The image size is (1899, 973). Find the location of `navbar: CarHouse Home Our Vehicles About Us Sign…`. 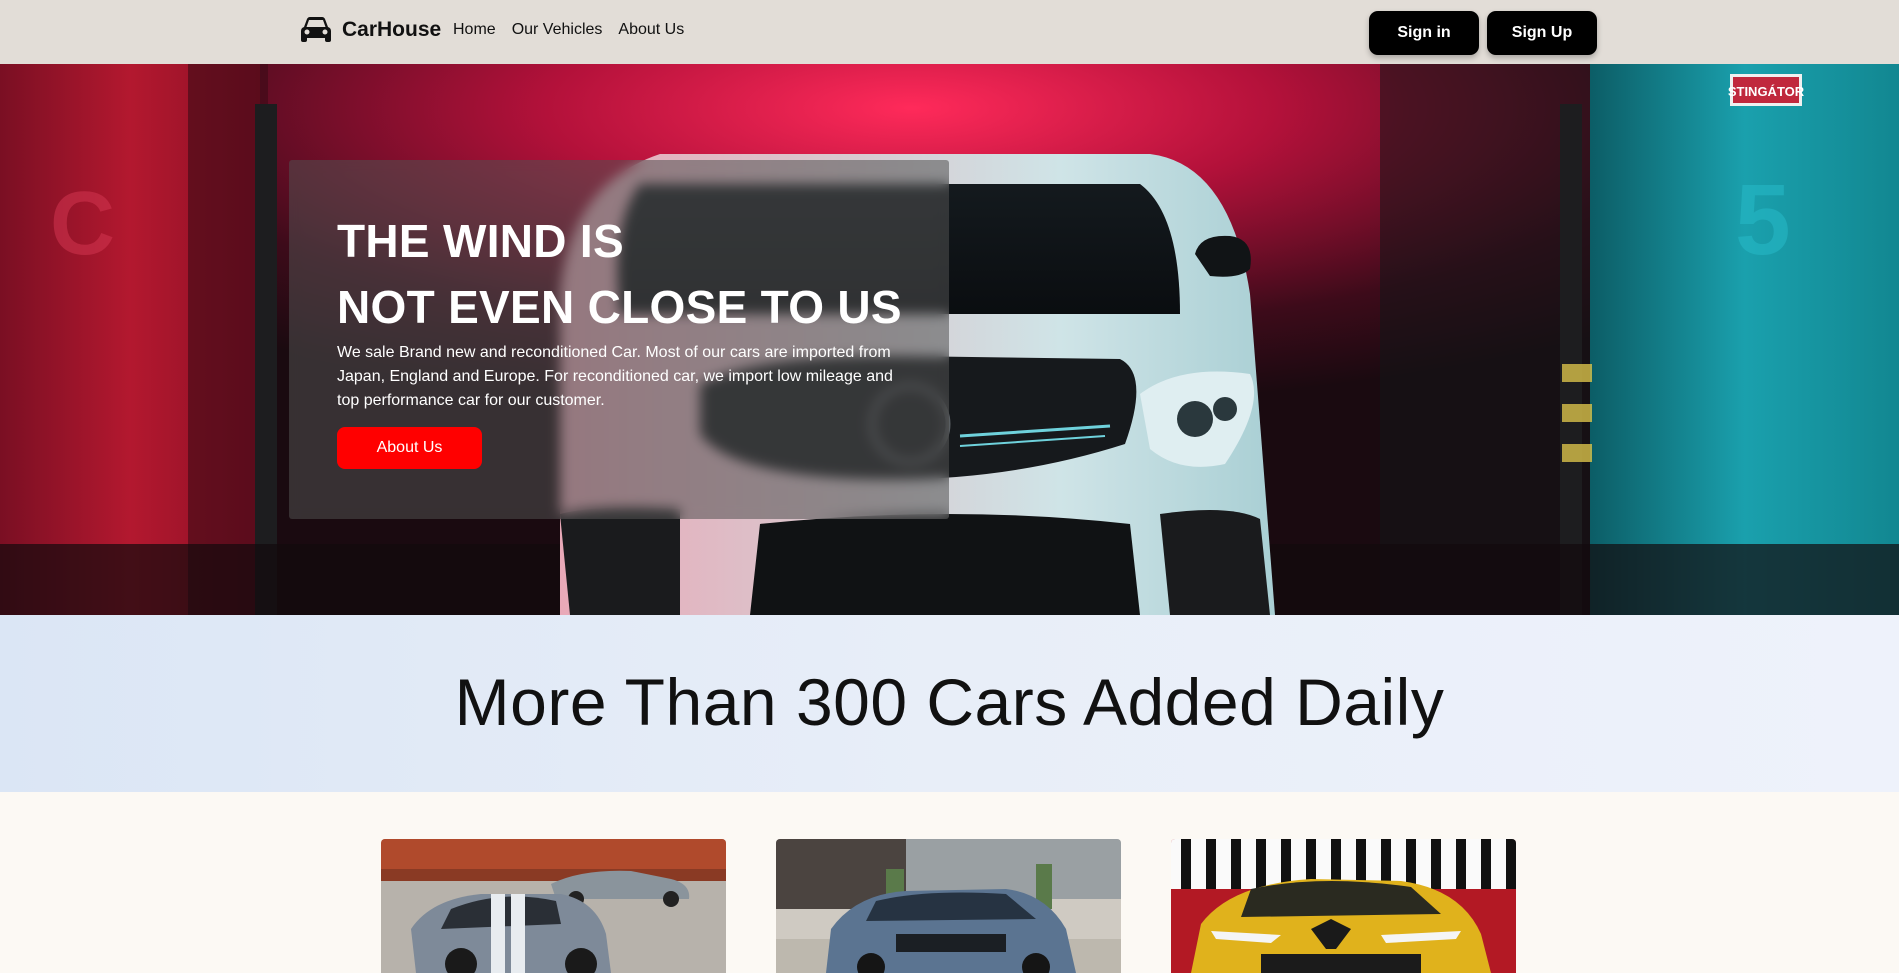

navbar: CarHouse Home Our Vehicles About Us Sign… is located at coordinates (949, 32).